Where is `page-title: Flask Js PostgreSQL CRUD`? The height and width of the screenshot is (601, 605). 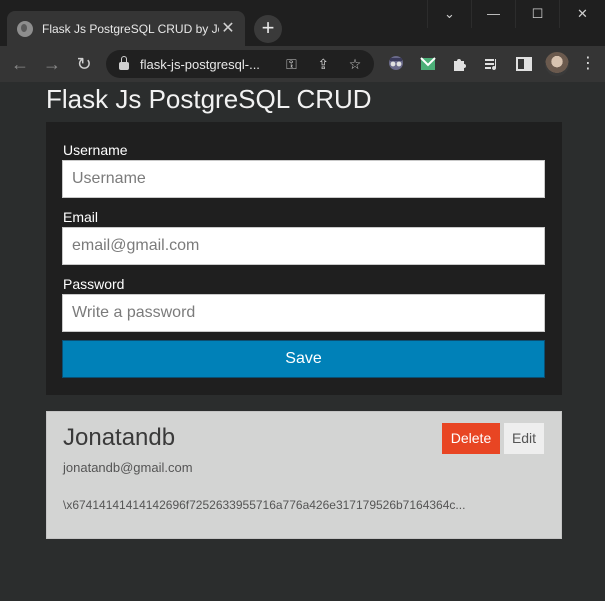
page-title: Flask Js PostgreSQL CRUD is located at coordinates (209, 99).